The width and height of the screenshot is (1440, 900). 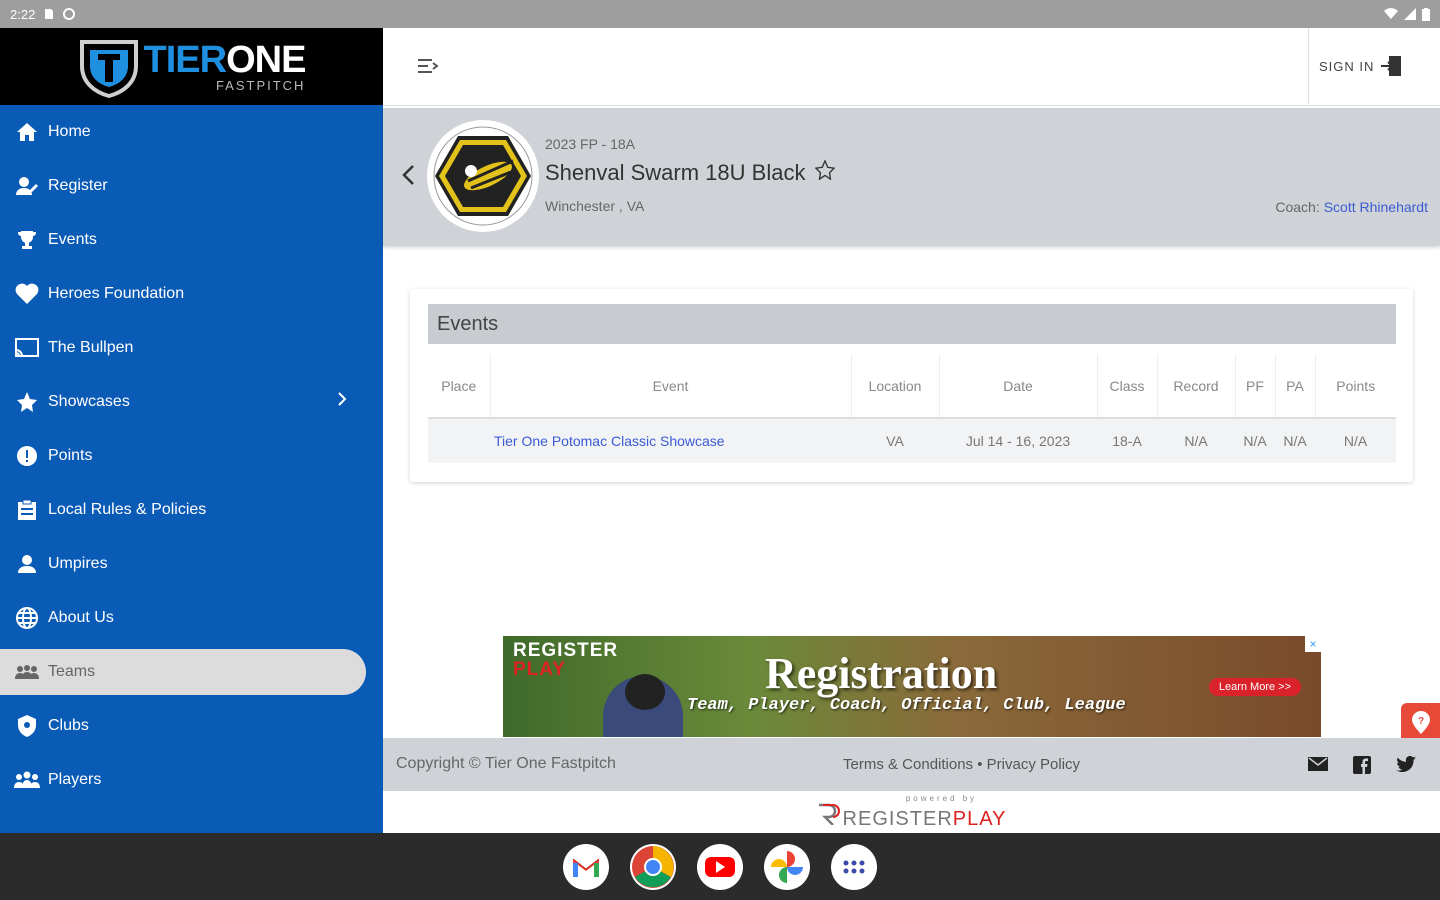 What do you see at coordinates (23, 14) in the screenshot?
I see `status-time: 2:22` at bounding box center [23, 14].